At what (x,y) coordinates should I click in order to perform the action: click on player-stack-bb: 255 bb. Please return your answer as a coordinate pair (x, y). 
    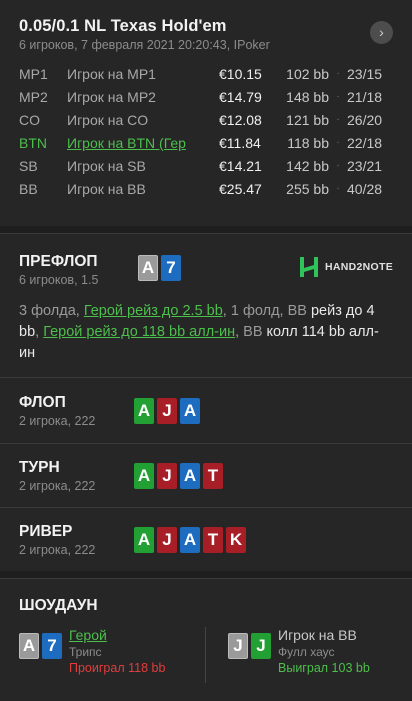
    Looking at the image, I should click on (307, 188).